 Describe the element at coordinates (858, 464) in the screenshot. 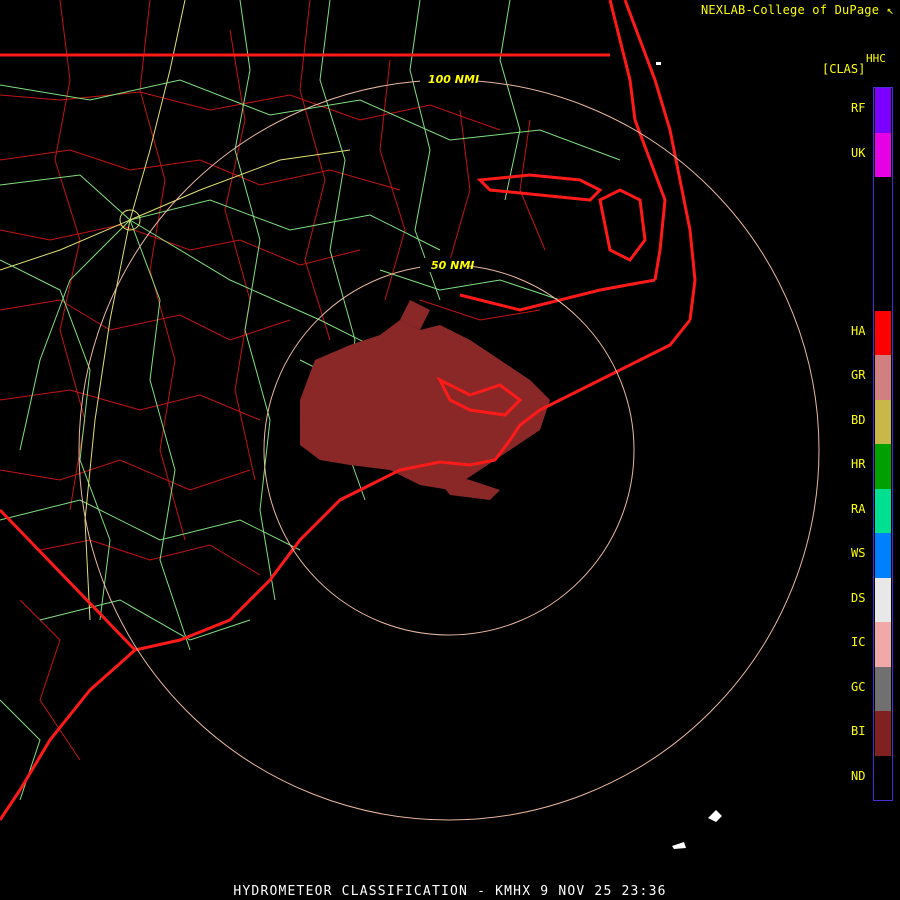

I see `legend-label-hr: HR` at that location.